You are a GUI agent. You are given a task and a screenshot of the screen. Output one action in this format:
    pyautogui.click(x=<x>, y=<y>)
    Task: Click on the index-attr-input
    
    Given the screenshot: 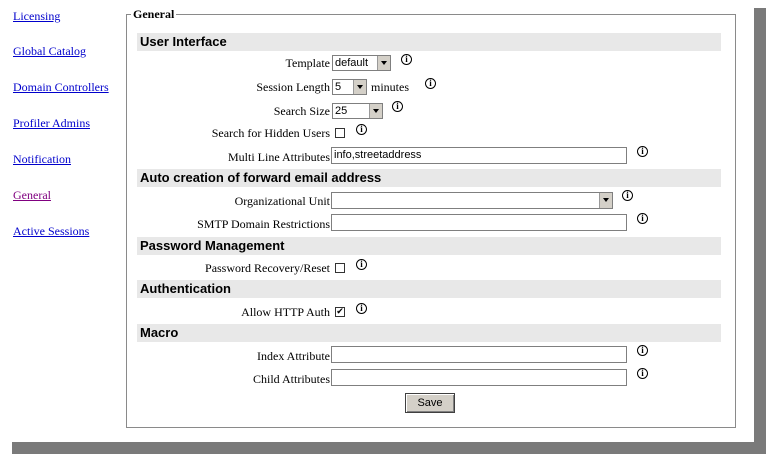 What is the action you would take?
    pyautogui.click(x=479, y=354)
    